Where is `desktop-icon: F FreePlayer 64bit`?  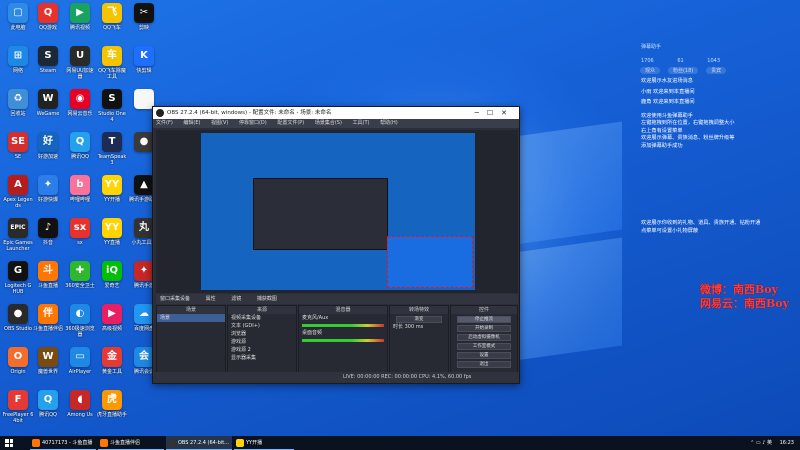 desktop-icon: F FreePlayer 64bit is located at coordinates (18, 407).